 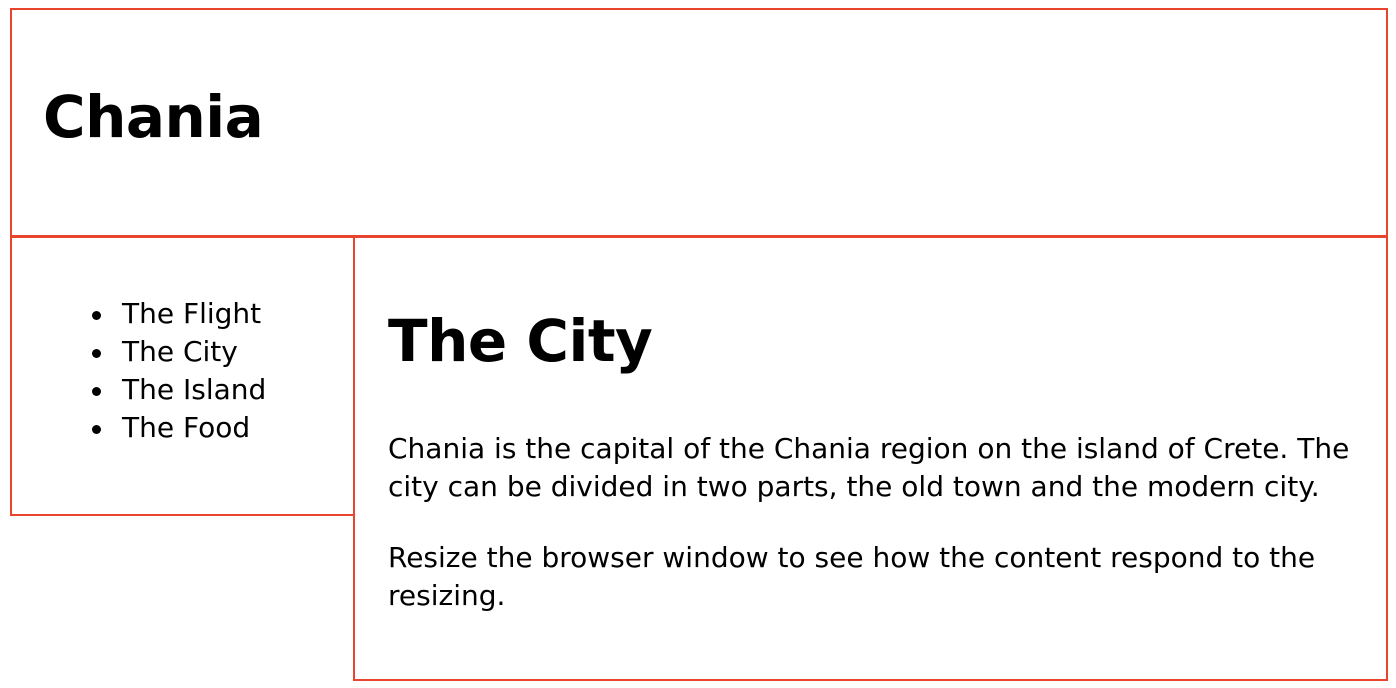 I want to click on menu-item-the-city: The City, so click(x=178, y=352).